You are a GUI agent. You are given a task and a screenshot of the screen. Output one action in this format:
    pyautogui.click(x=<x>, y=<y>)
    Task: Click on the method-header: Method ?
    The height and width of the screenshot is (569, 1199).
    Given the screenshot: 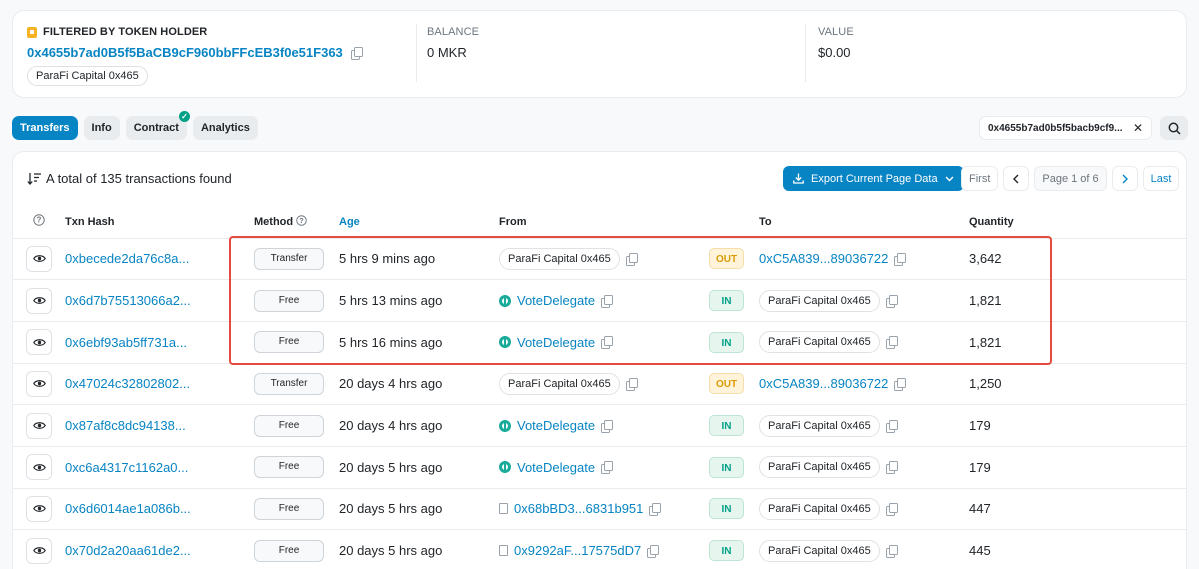 What is the action you would take?
    pyautogui.click(x=296, y=222)
    